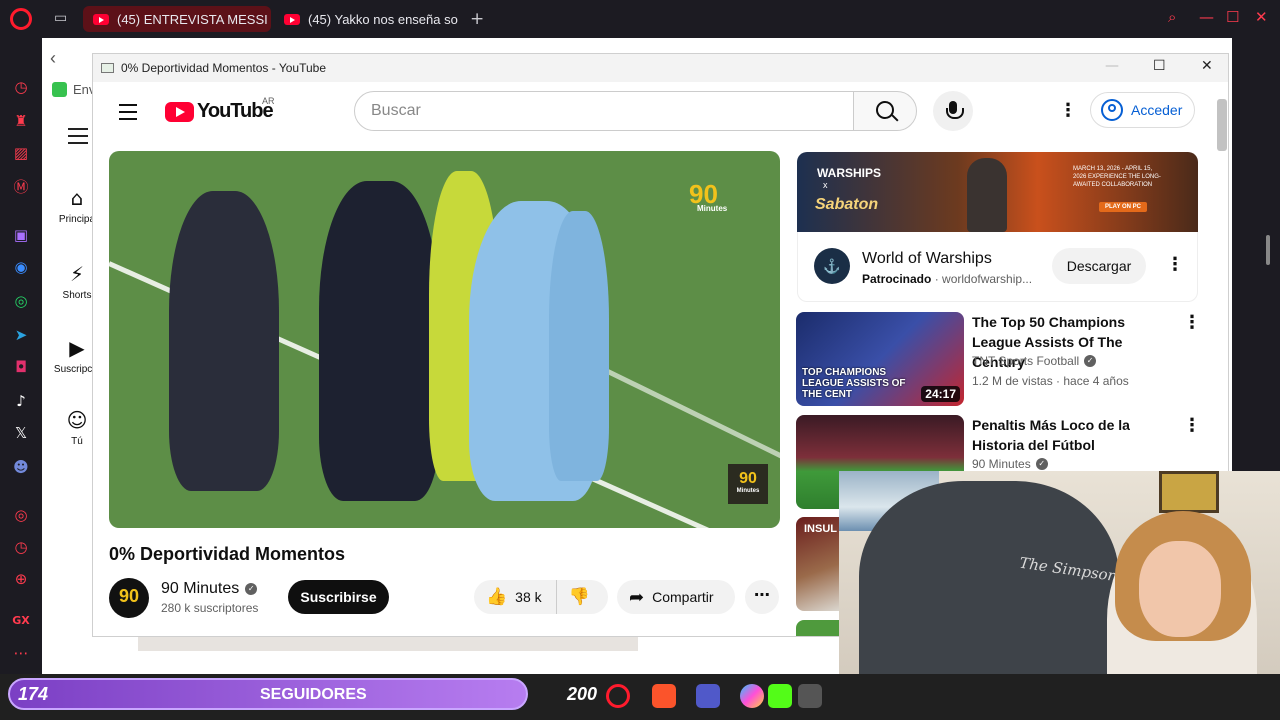 The image size is (1280, 720). What do you see at coordinates (1268, 250) in the screenshot?
I see `background-scrollbar` at bounding box center [1268, 250].